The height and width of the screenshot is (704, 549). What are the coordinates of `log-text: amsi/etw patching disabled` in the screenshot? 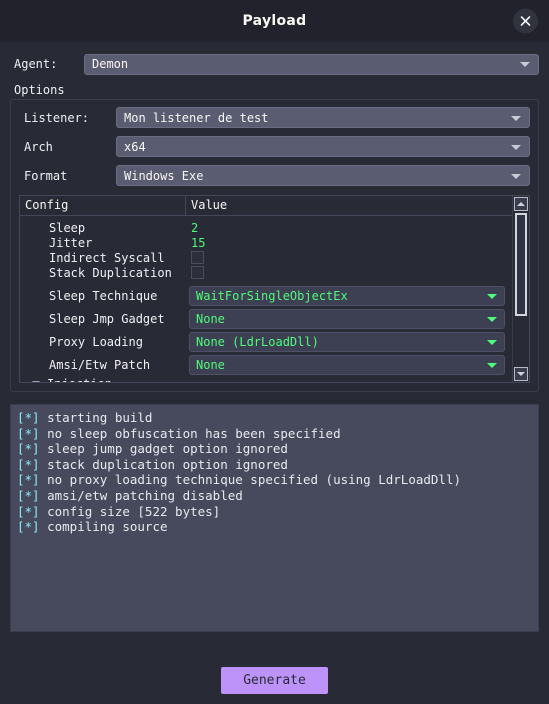 It's located at (141, 495).